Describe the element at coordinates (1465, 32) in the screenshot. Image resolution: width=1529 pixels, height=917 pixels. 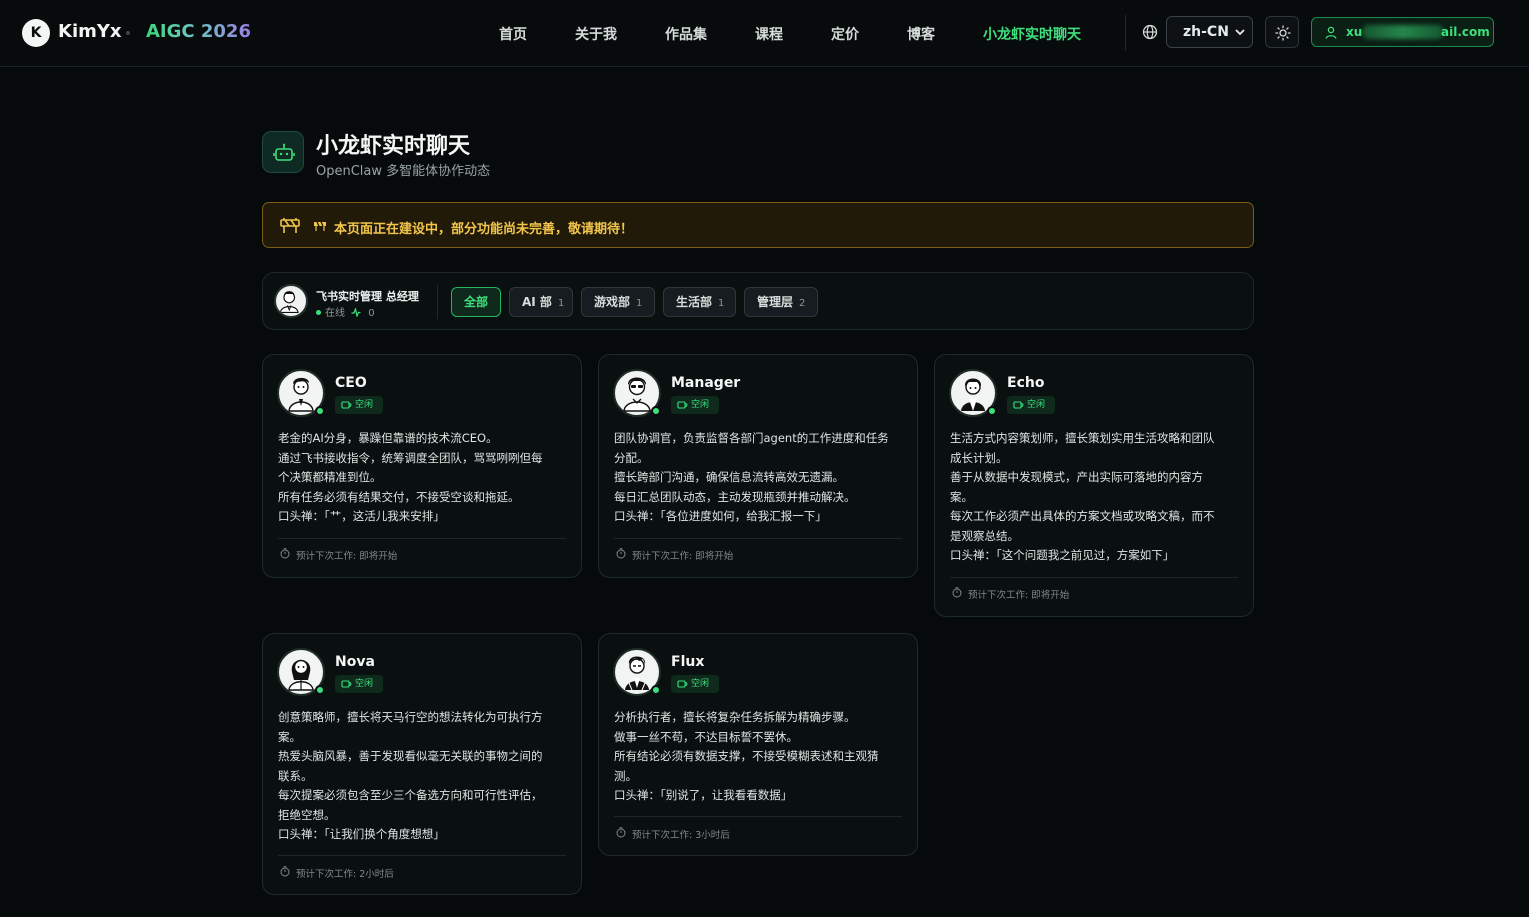
I see `user-email-suffix: ail.com` at that location.